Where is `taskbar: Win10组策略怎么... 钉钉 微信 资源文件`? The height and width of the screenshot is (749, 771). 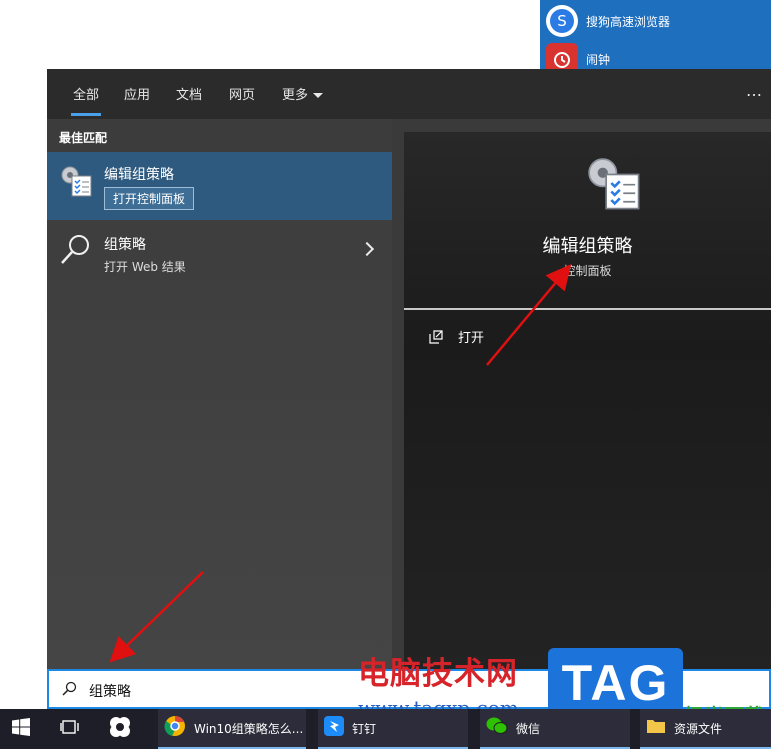 taskbar: Win10组策略怎么... 钉钉 微信 资源文件 is located at coordinates (385, 729).